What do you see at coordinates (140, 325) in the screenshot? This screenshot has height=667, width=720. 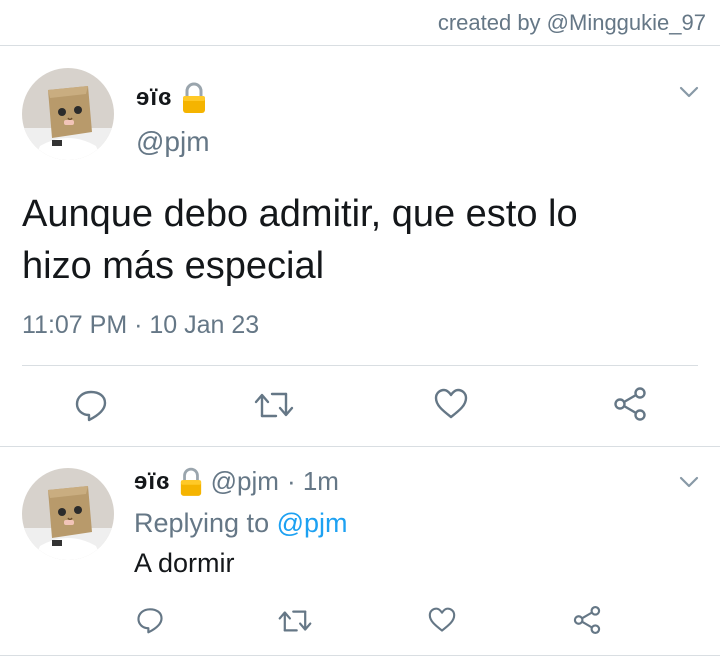 I see `timestamp: 11:07 PM · 10 Jan 23` at bounding box center [140, 325].